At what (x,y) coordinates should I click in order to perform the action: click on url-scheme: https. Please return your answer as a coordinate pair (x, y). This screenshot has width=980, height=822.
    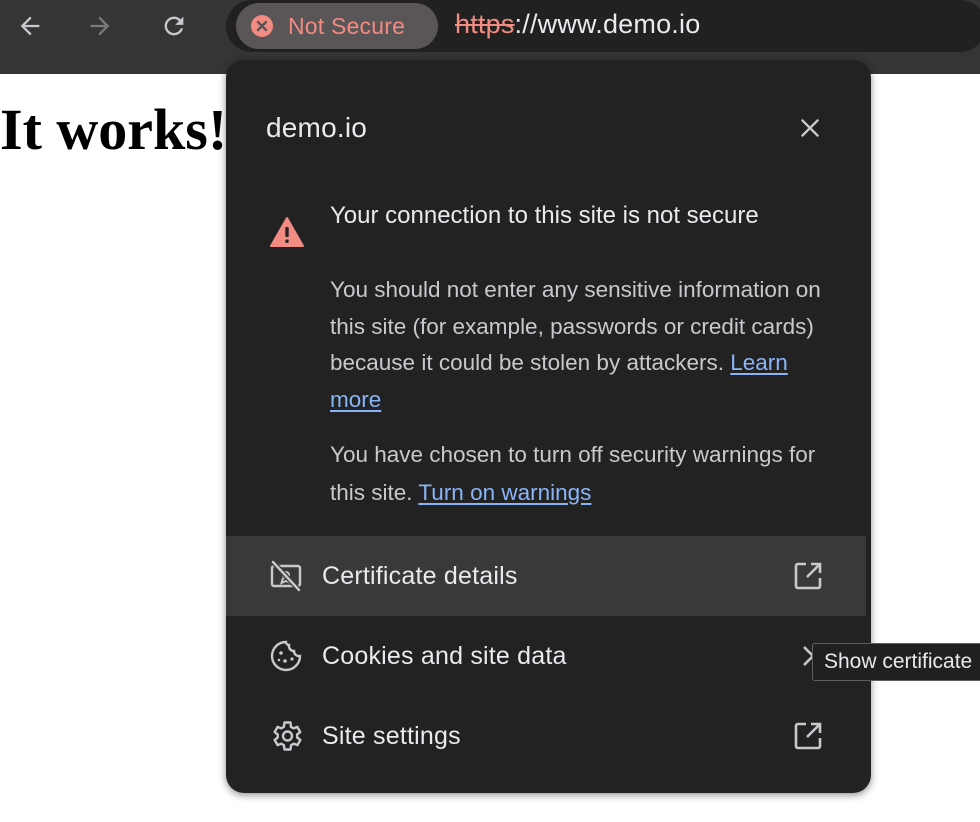
    Looking at the image, I should click on (485, 24).